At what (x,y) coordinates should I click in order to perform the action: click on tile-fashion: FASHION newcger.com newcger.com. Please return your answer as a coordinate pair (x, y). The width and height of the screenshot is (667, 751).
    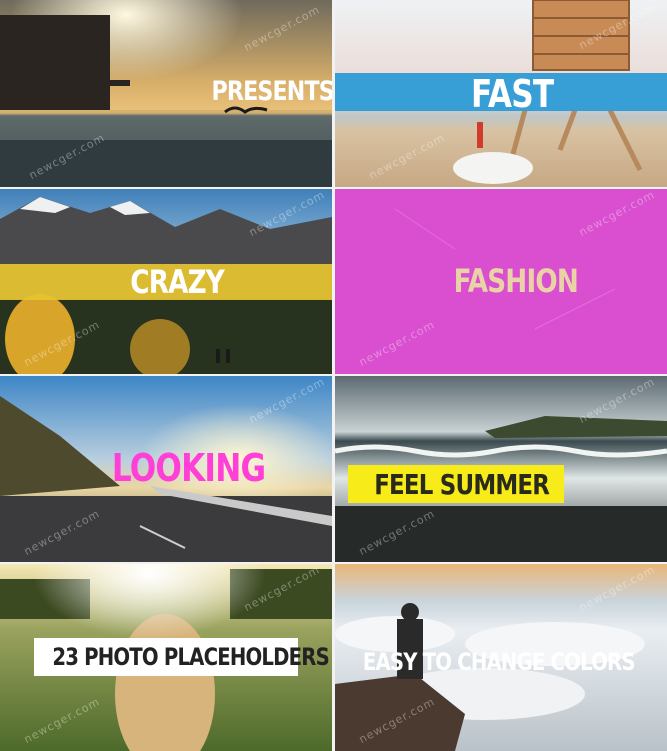
    Looking at the image, I should click on (501, 281).